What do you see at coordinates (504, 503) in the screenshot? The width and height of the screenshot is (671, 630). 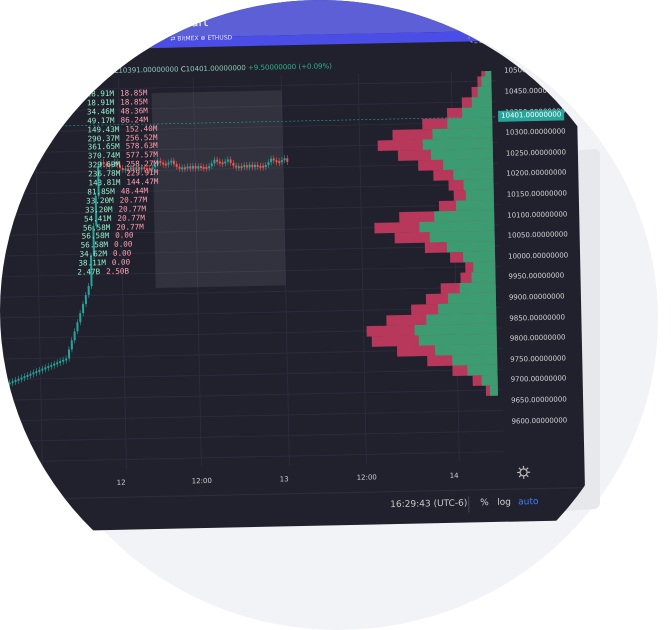 I see `log-toggle: log` at bounding box center [504, 503].